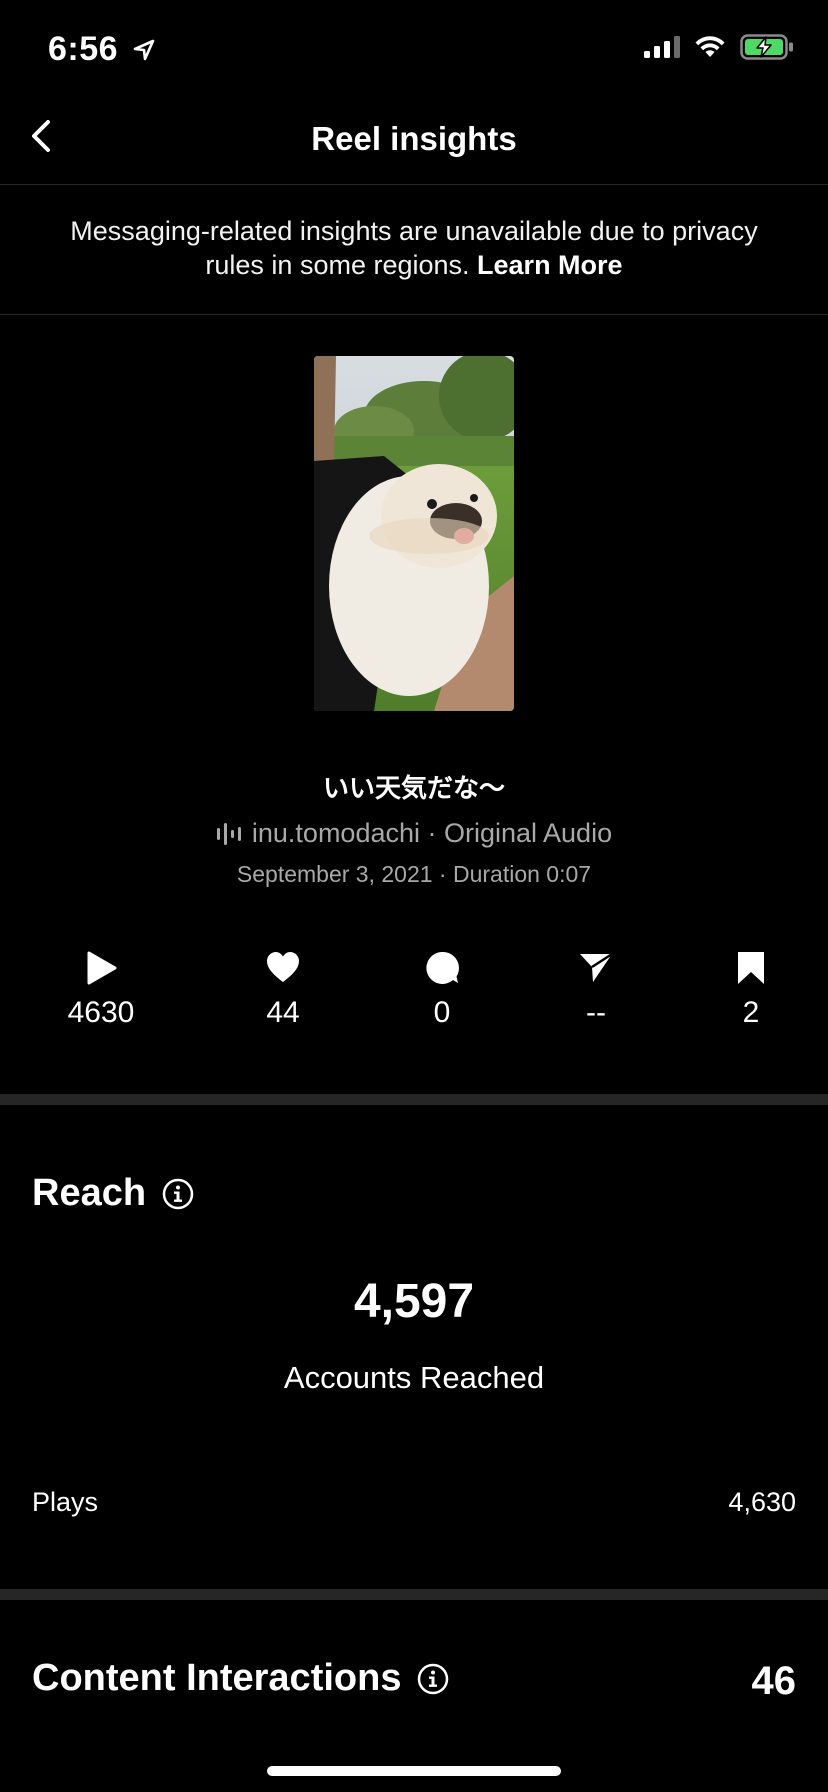 This screenshot has width=828, height=1792. I want to click on stat-plays: 4630, so click(101, 990).